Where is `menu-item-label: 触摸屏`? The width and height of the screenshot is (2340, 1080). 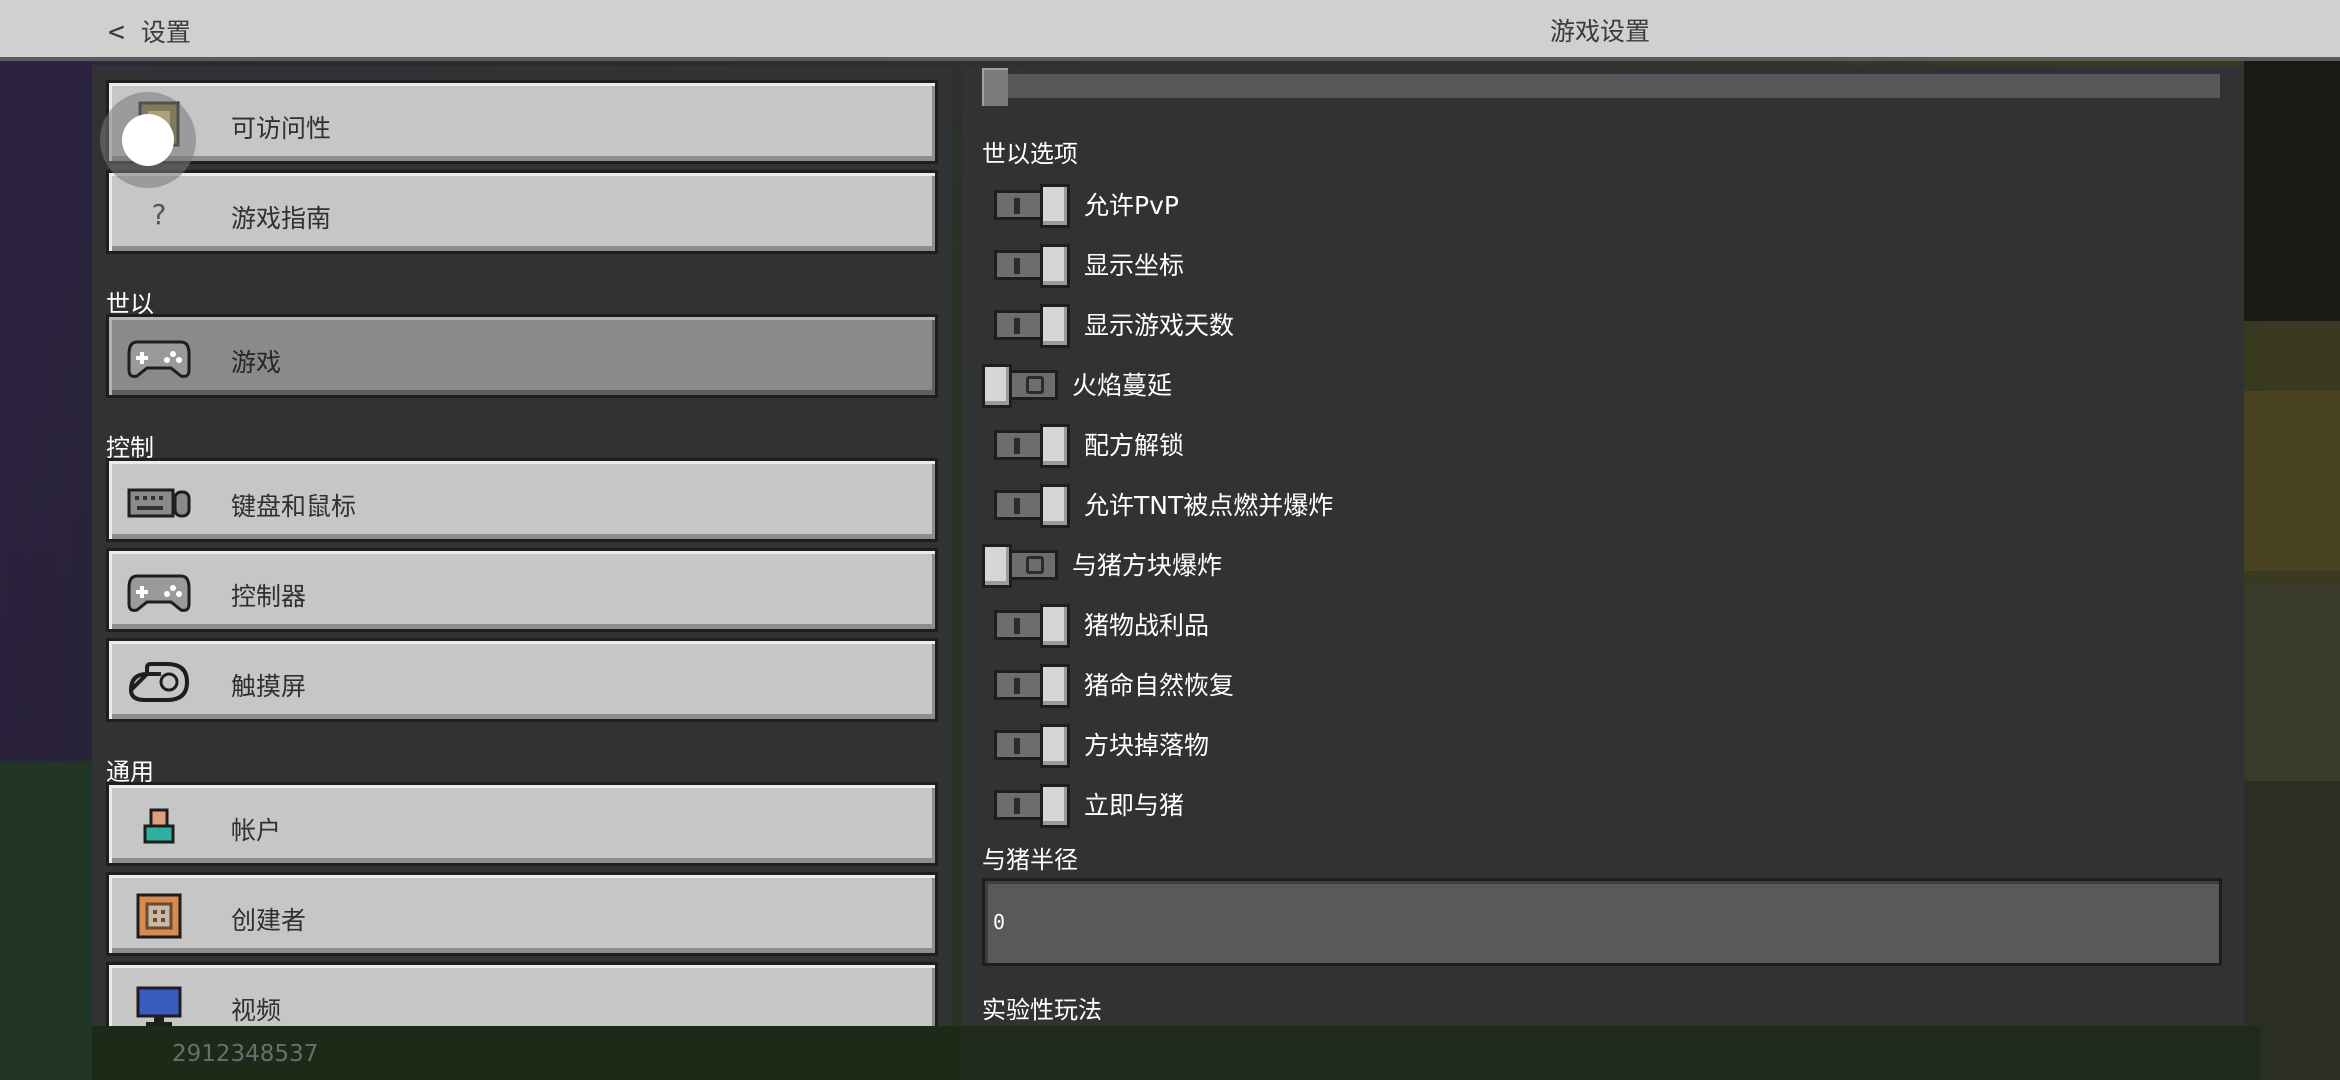
menu-item-label: 触摸屏 is located at coordinates (269, 686).